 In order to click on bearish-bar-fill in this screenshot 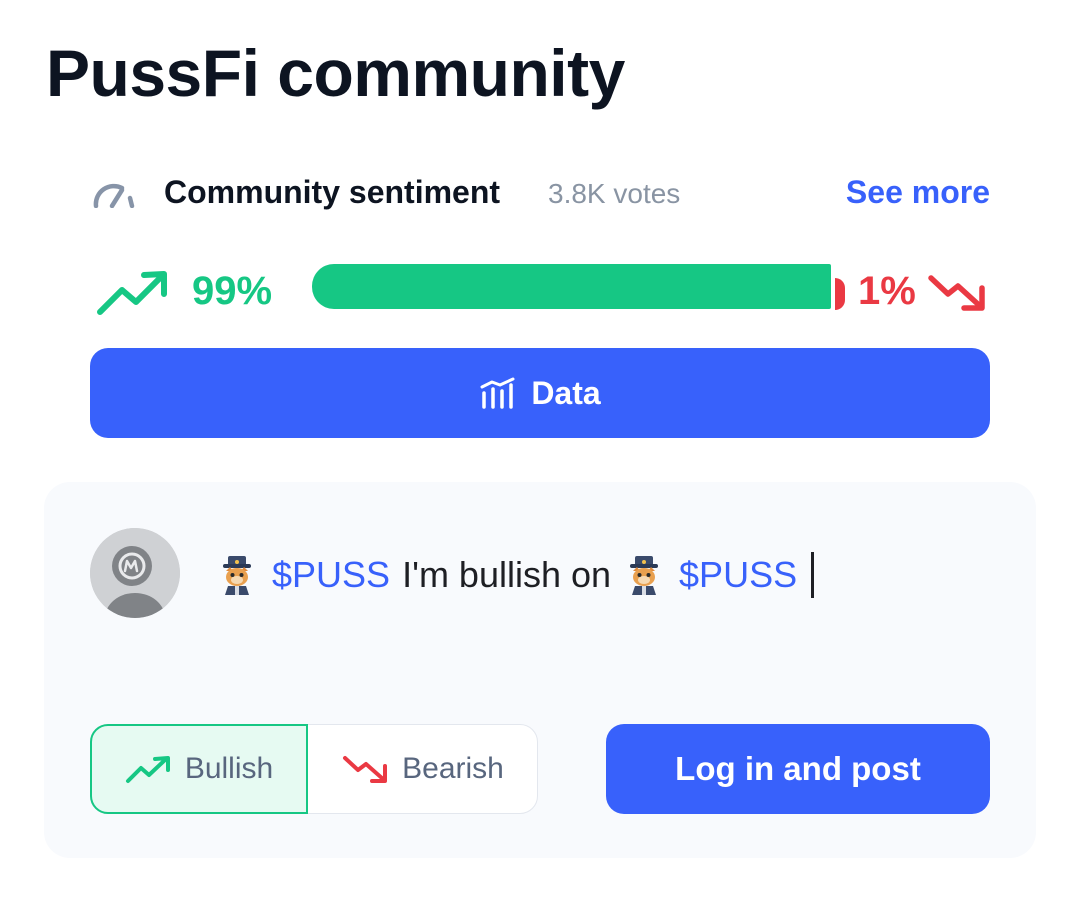, I will do `click(840, 294)`.